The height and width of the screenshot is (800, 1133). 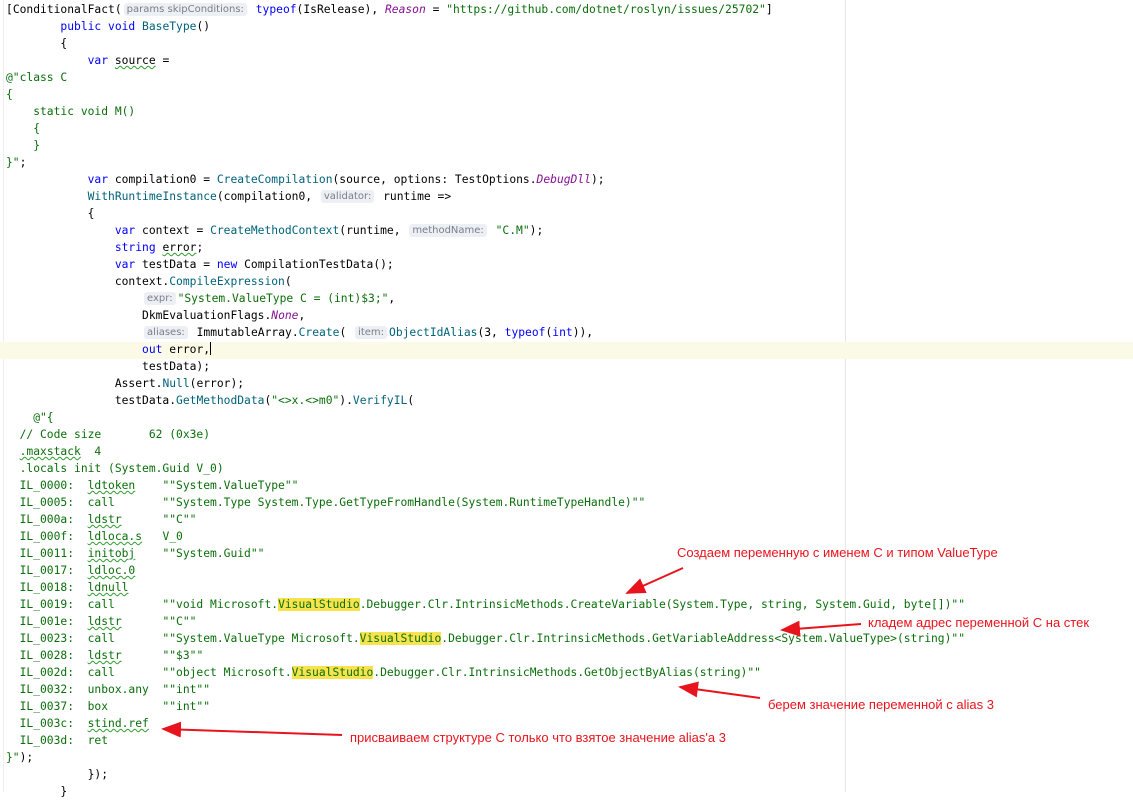 What do you see at coordinates (719, 690) in the screenshot?
I see `arrow-get-alias` at bounding box center [719, 690].